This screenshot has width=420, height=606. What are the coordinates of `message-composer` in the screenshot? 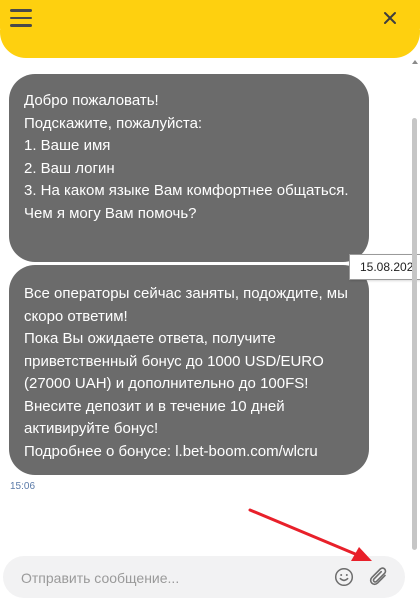 It's located at (204, 577).